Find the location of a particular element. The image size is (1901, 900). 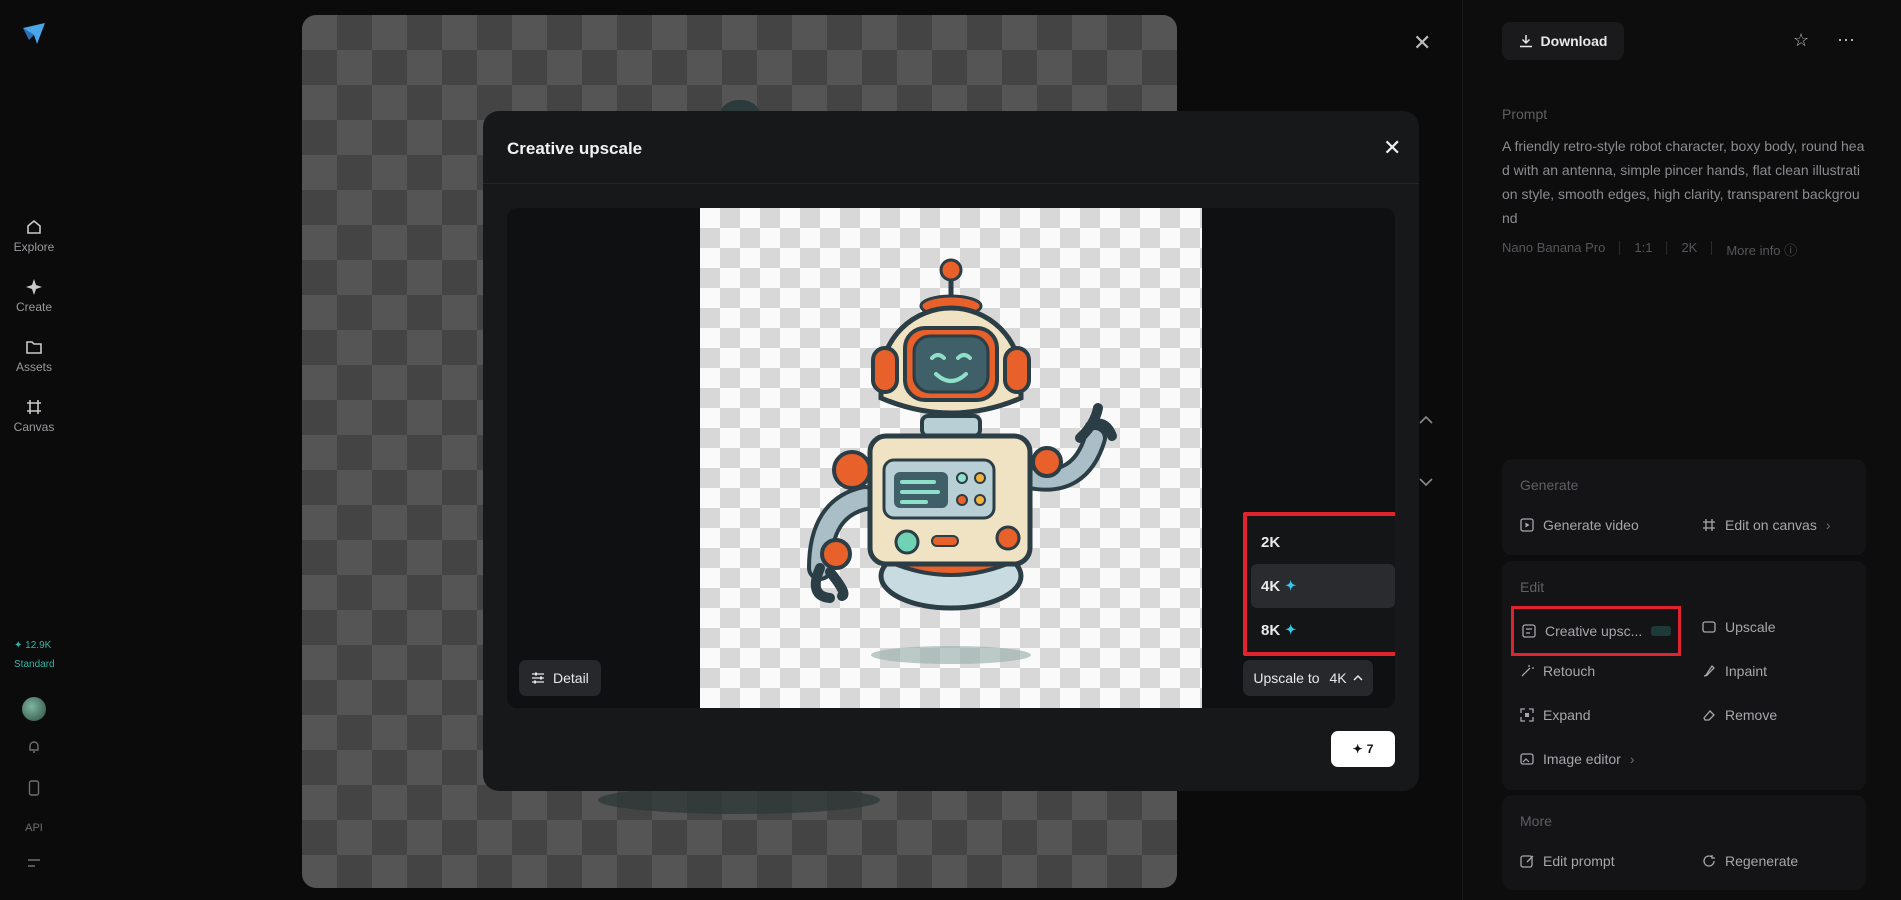

regenerate-button: Regenerate is located at coordinates (1750, 861).